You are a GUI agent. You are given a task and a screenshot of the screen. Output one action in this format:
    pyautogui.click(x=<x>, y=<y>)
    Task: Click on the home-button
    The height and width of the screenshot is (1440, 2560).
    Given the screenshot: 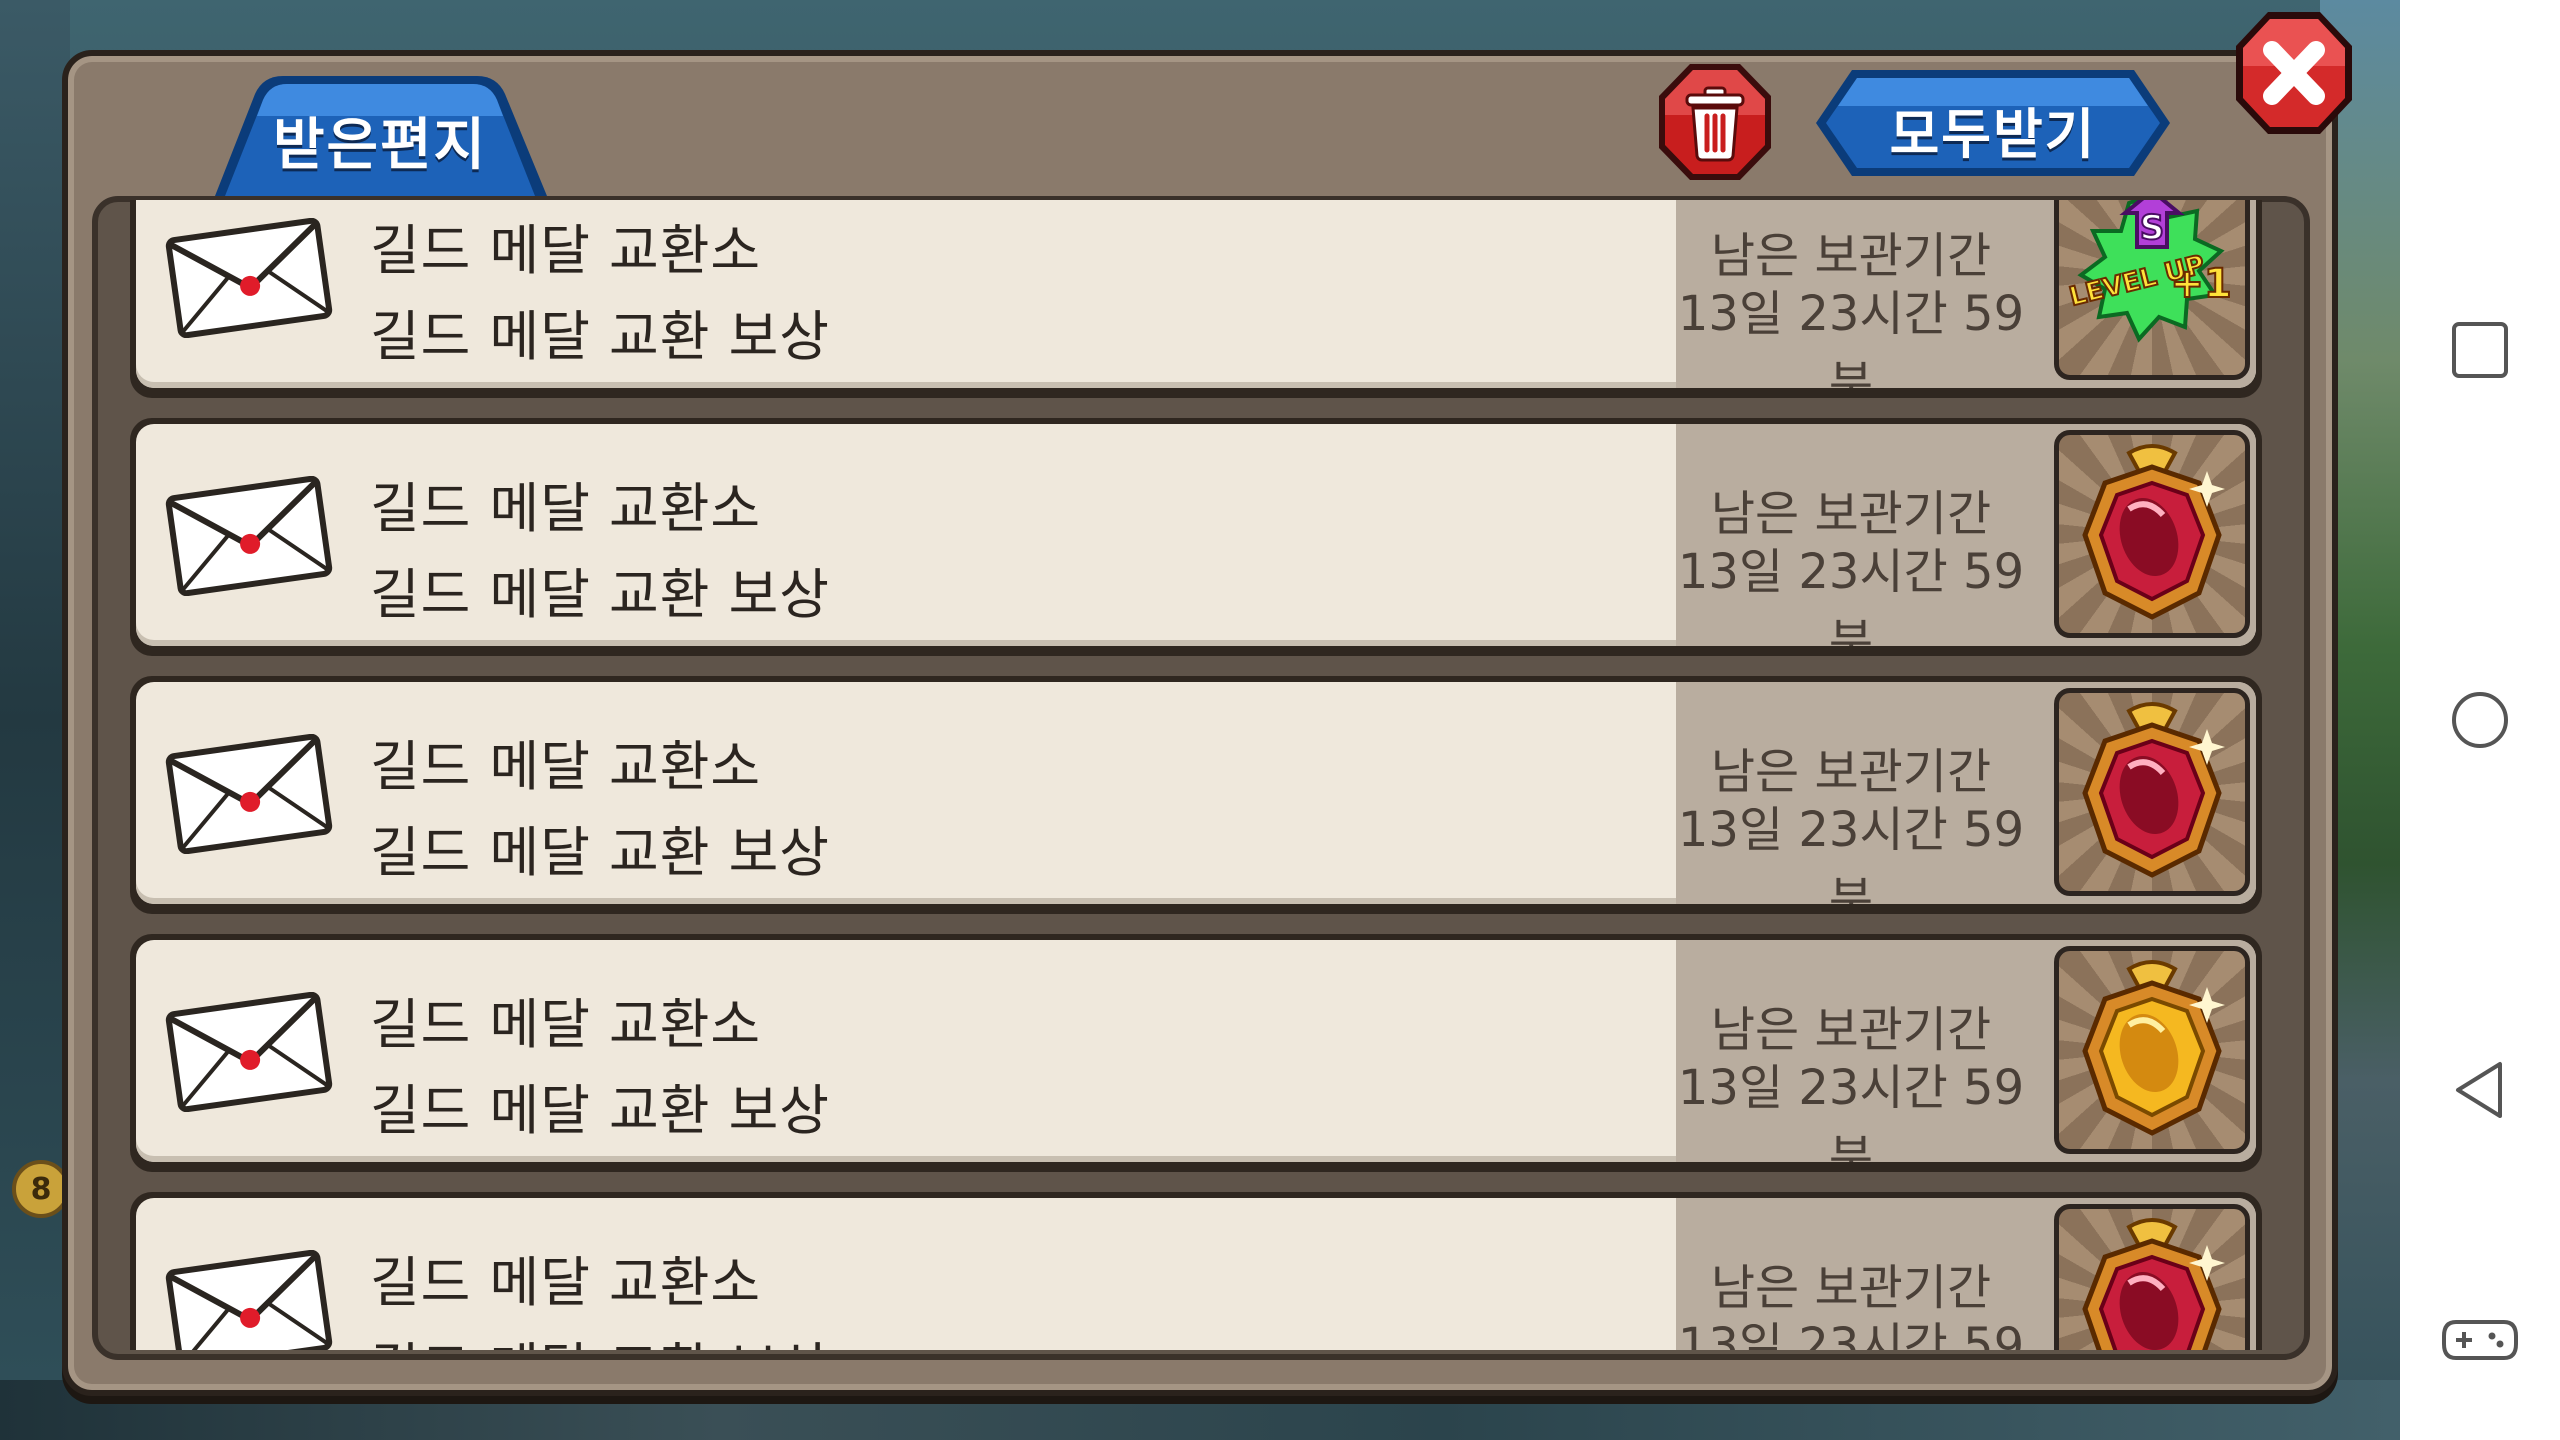 What is the action you would take?
    pyautogui.click(x=2480, y=720)
    